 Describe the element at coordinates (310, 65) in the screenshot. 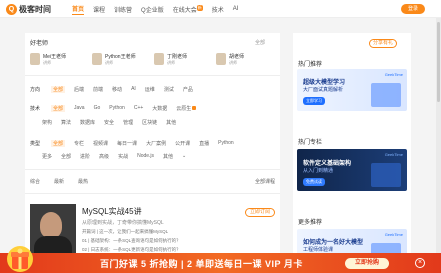

I see `sidebar-heading: 热门推荐` at that location.